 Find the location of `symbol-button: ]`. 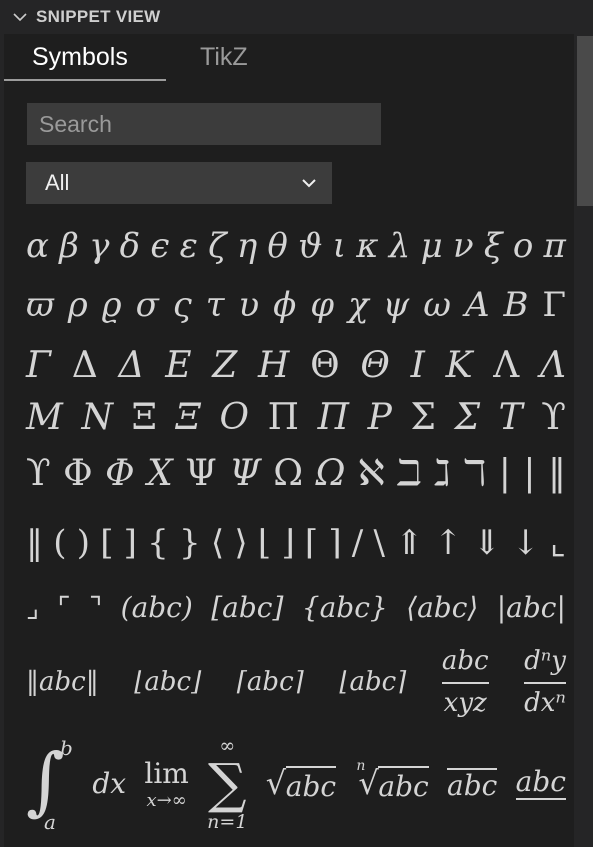

symbol-button: ] is located at coordinates (130, 543).